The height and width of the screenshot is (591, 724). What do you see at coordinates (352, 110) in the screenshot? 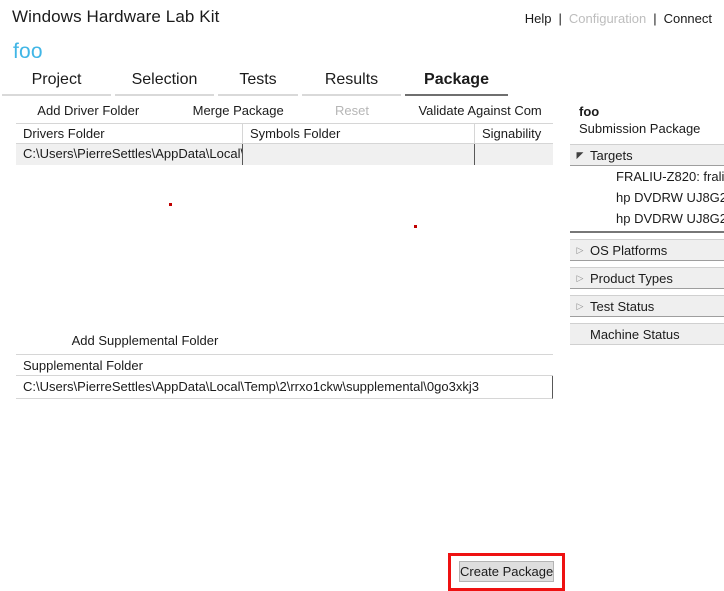
I see `reset-button: Reset` at bounding box center [352, 110].